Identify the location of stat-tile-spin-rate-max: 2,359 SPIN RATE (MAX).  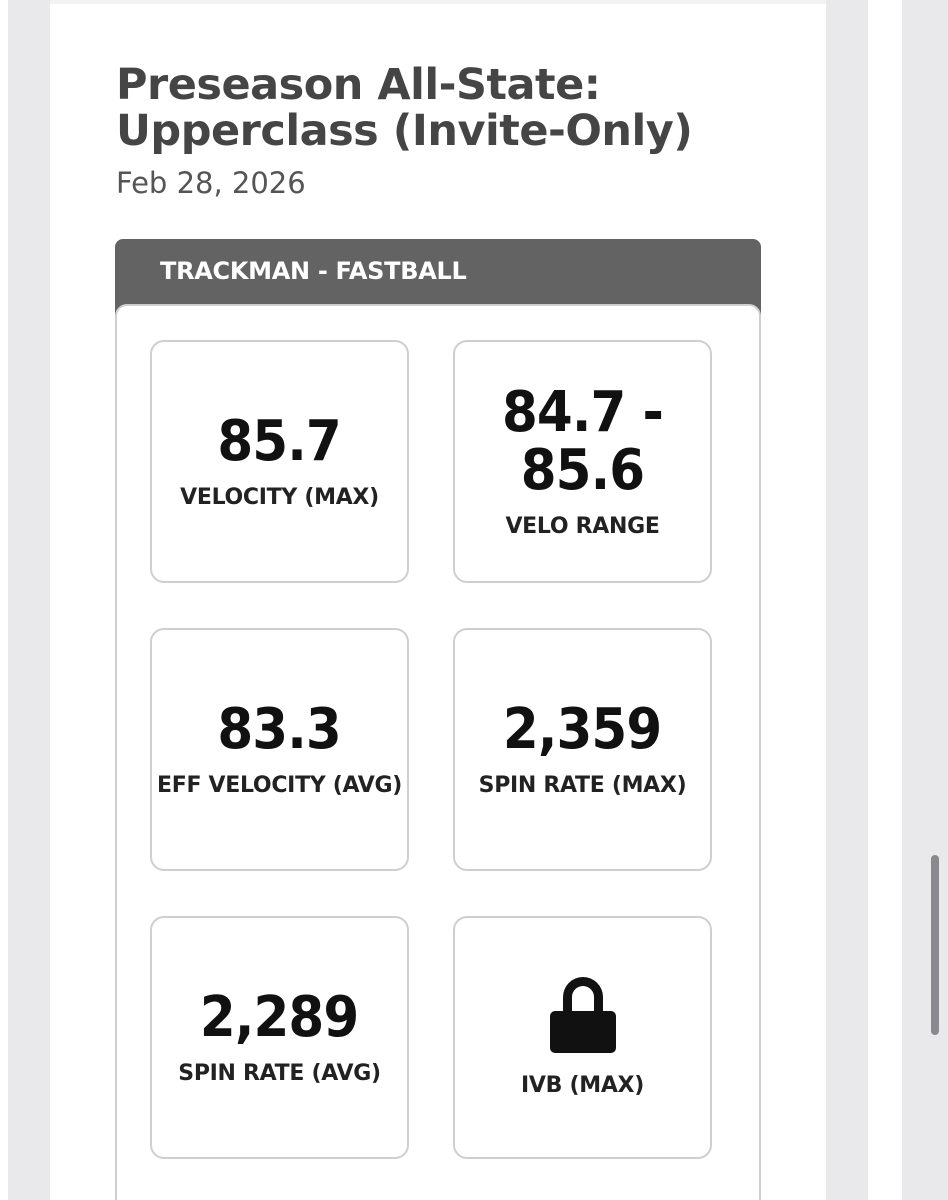
(582, 749).